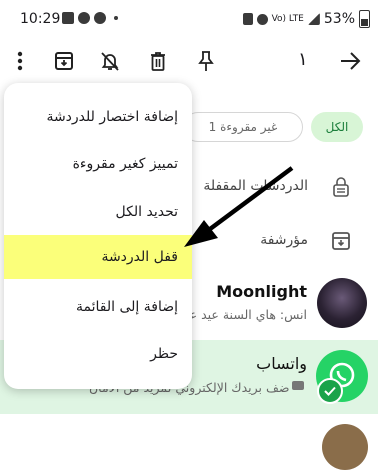  What do you see at coordinates (306, 19) in the screenshot?
I see `status-right: Vo) LTE 53%` at bounding box center [306, 19].